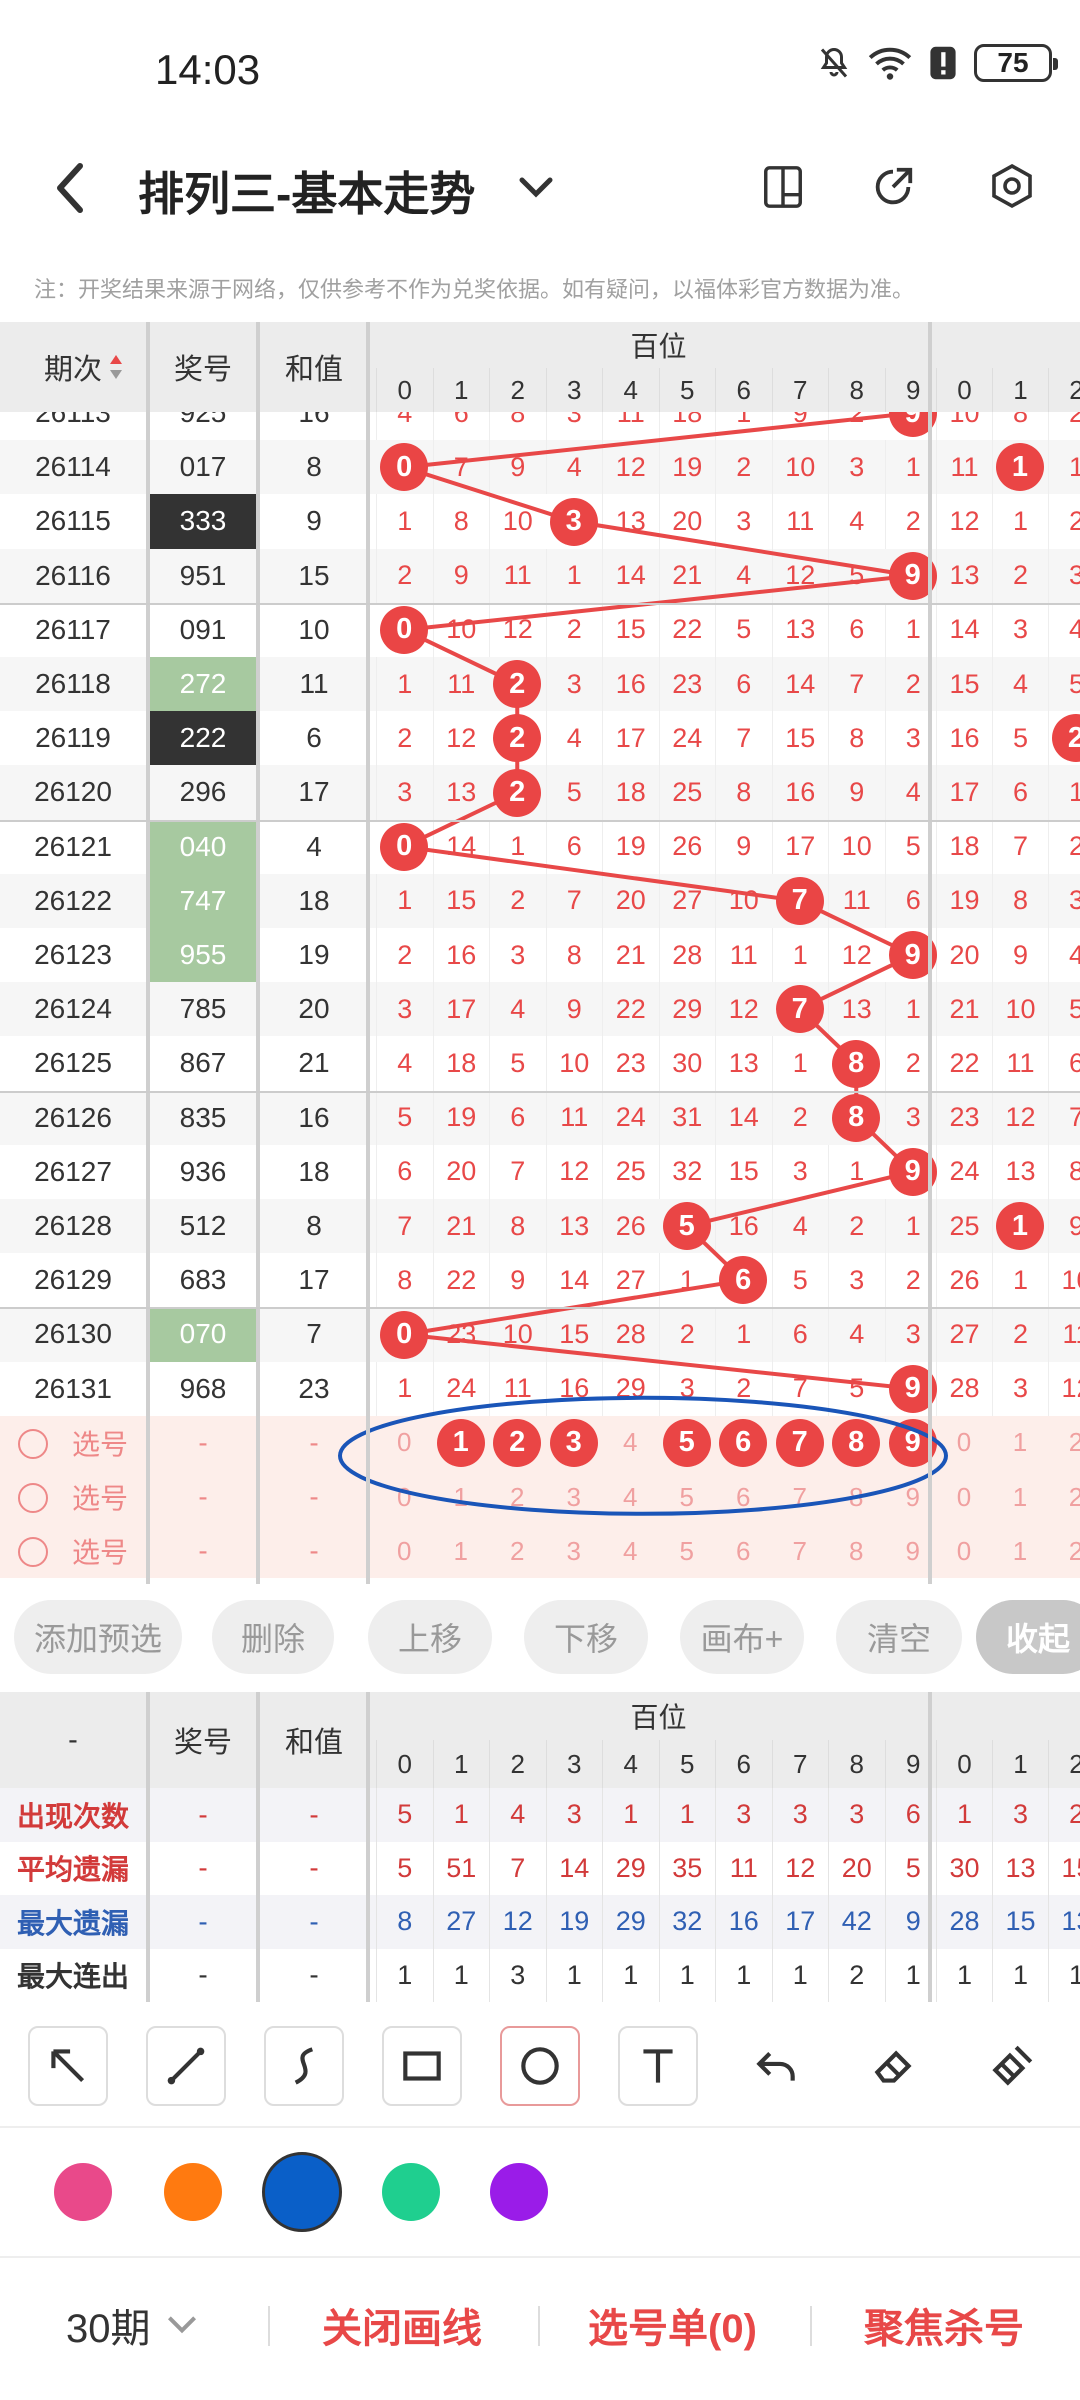 Image resolution: width=1080 pixels, height=2400 pixels. Describe the element at coordinates (203, 1868) in the screenshot. I see `stats-prize-dash: -` at that location.